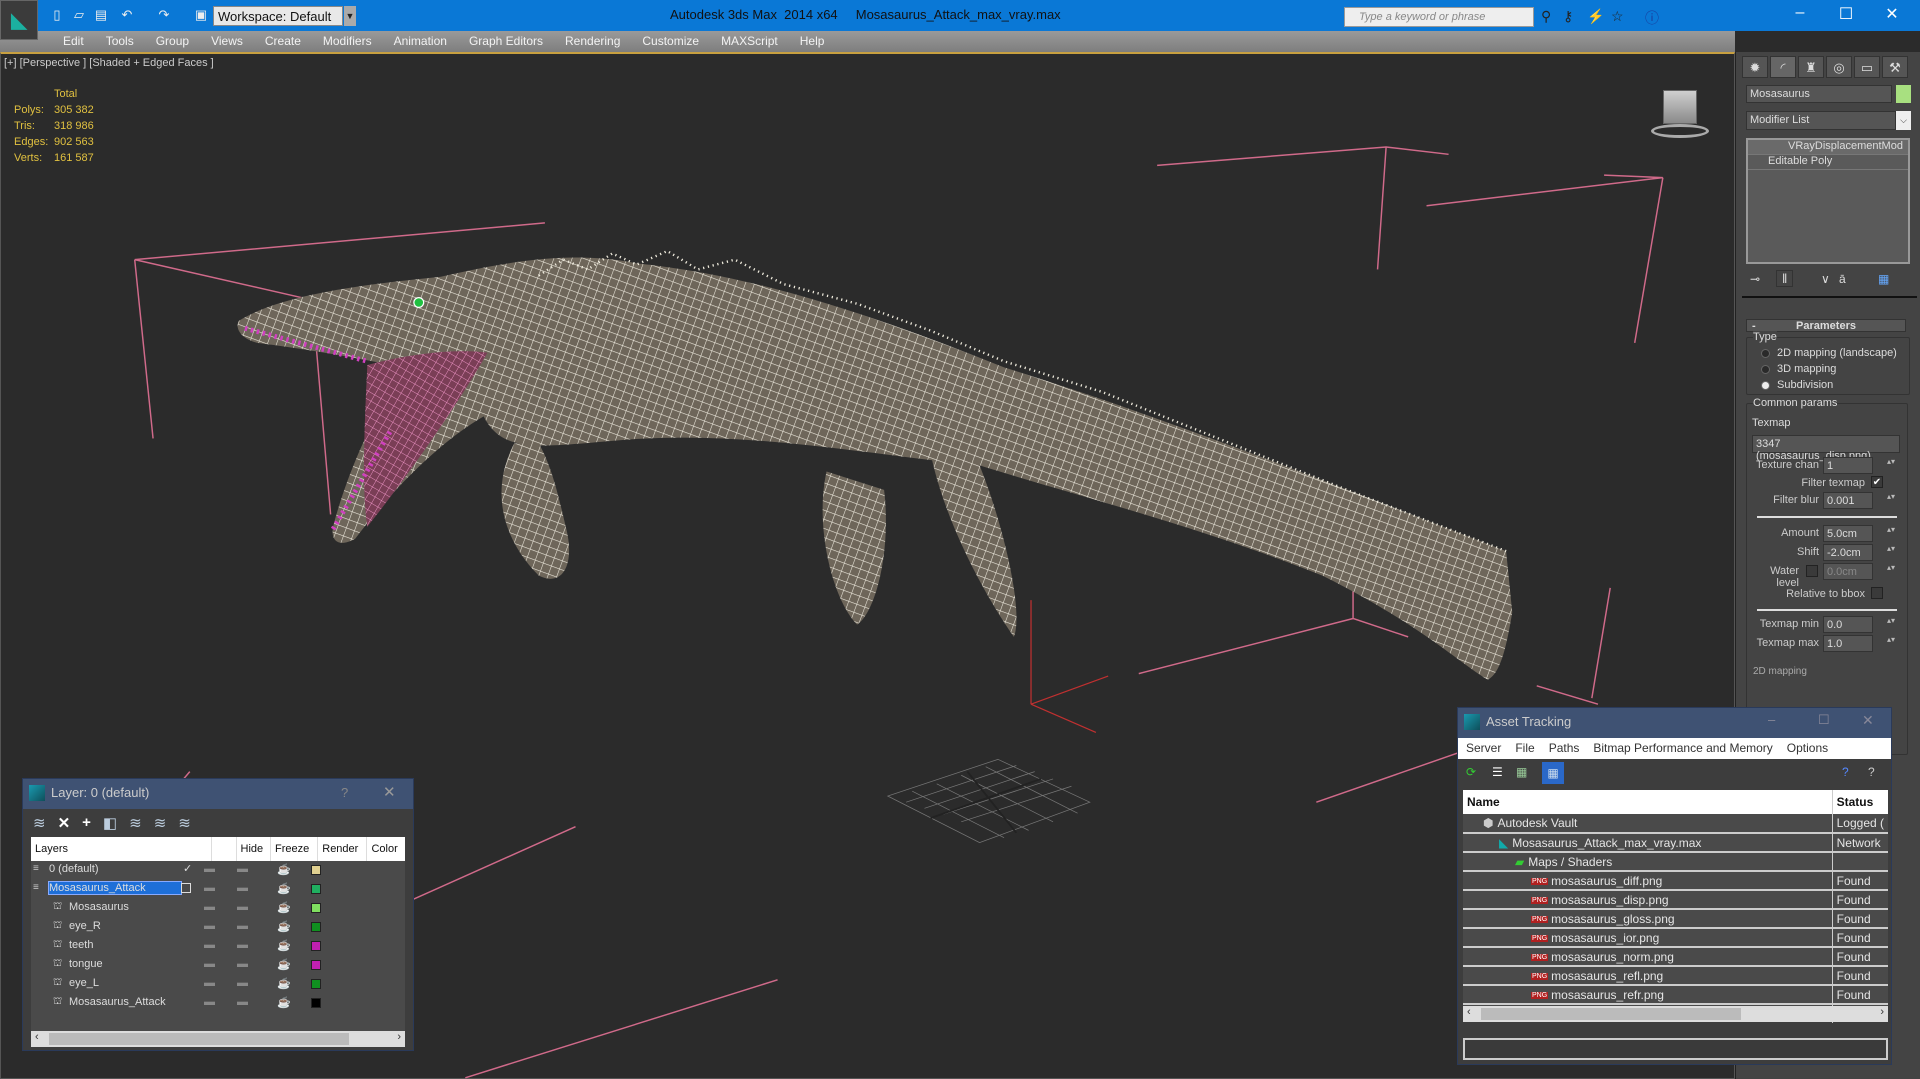  I want to click on workspace-dropdown: Workspace: Default, so click(278, 16).